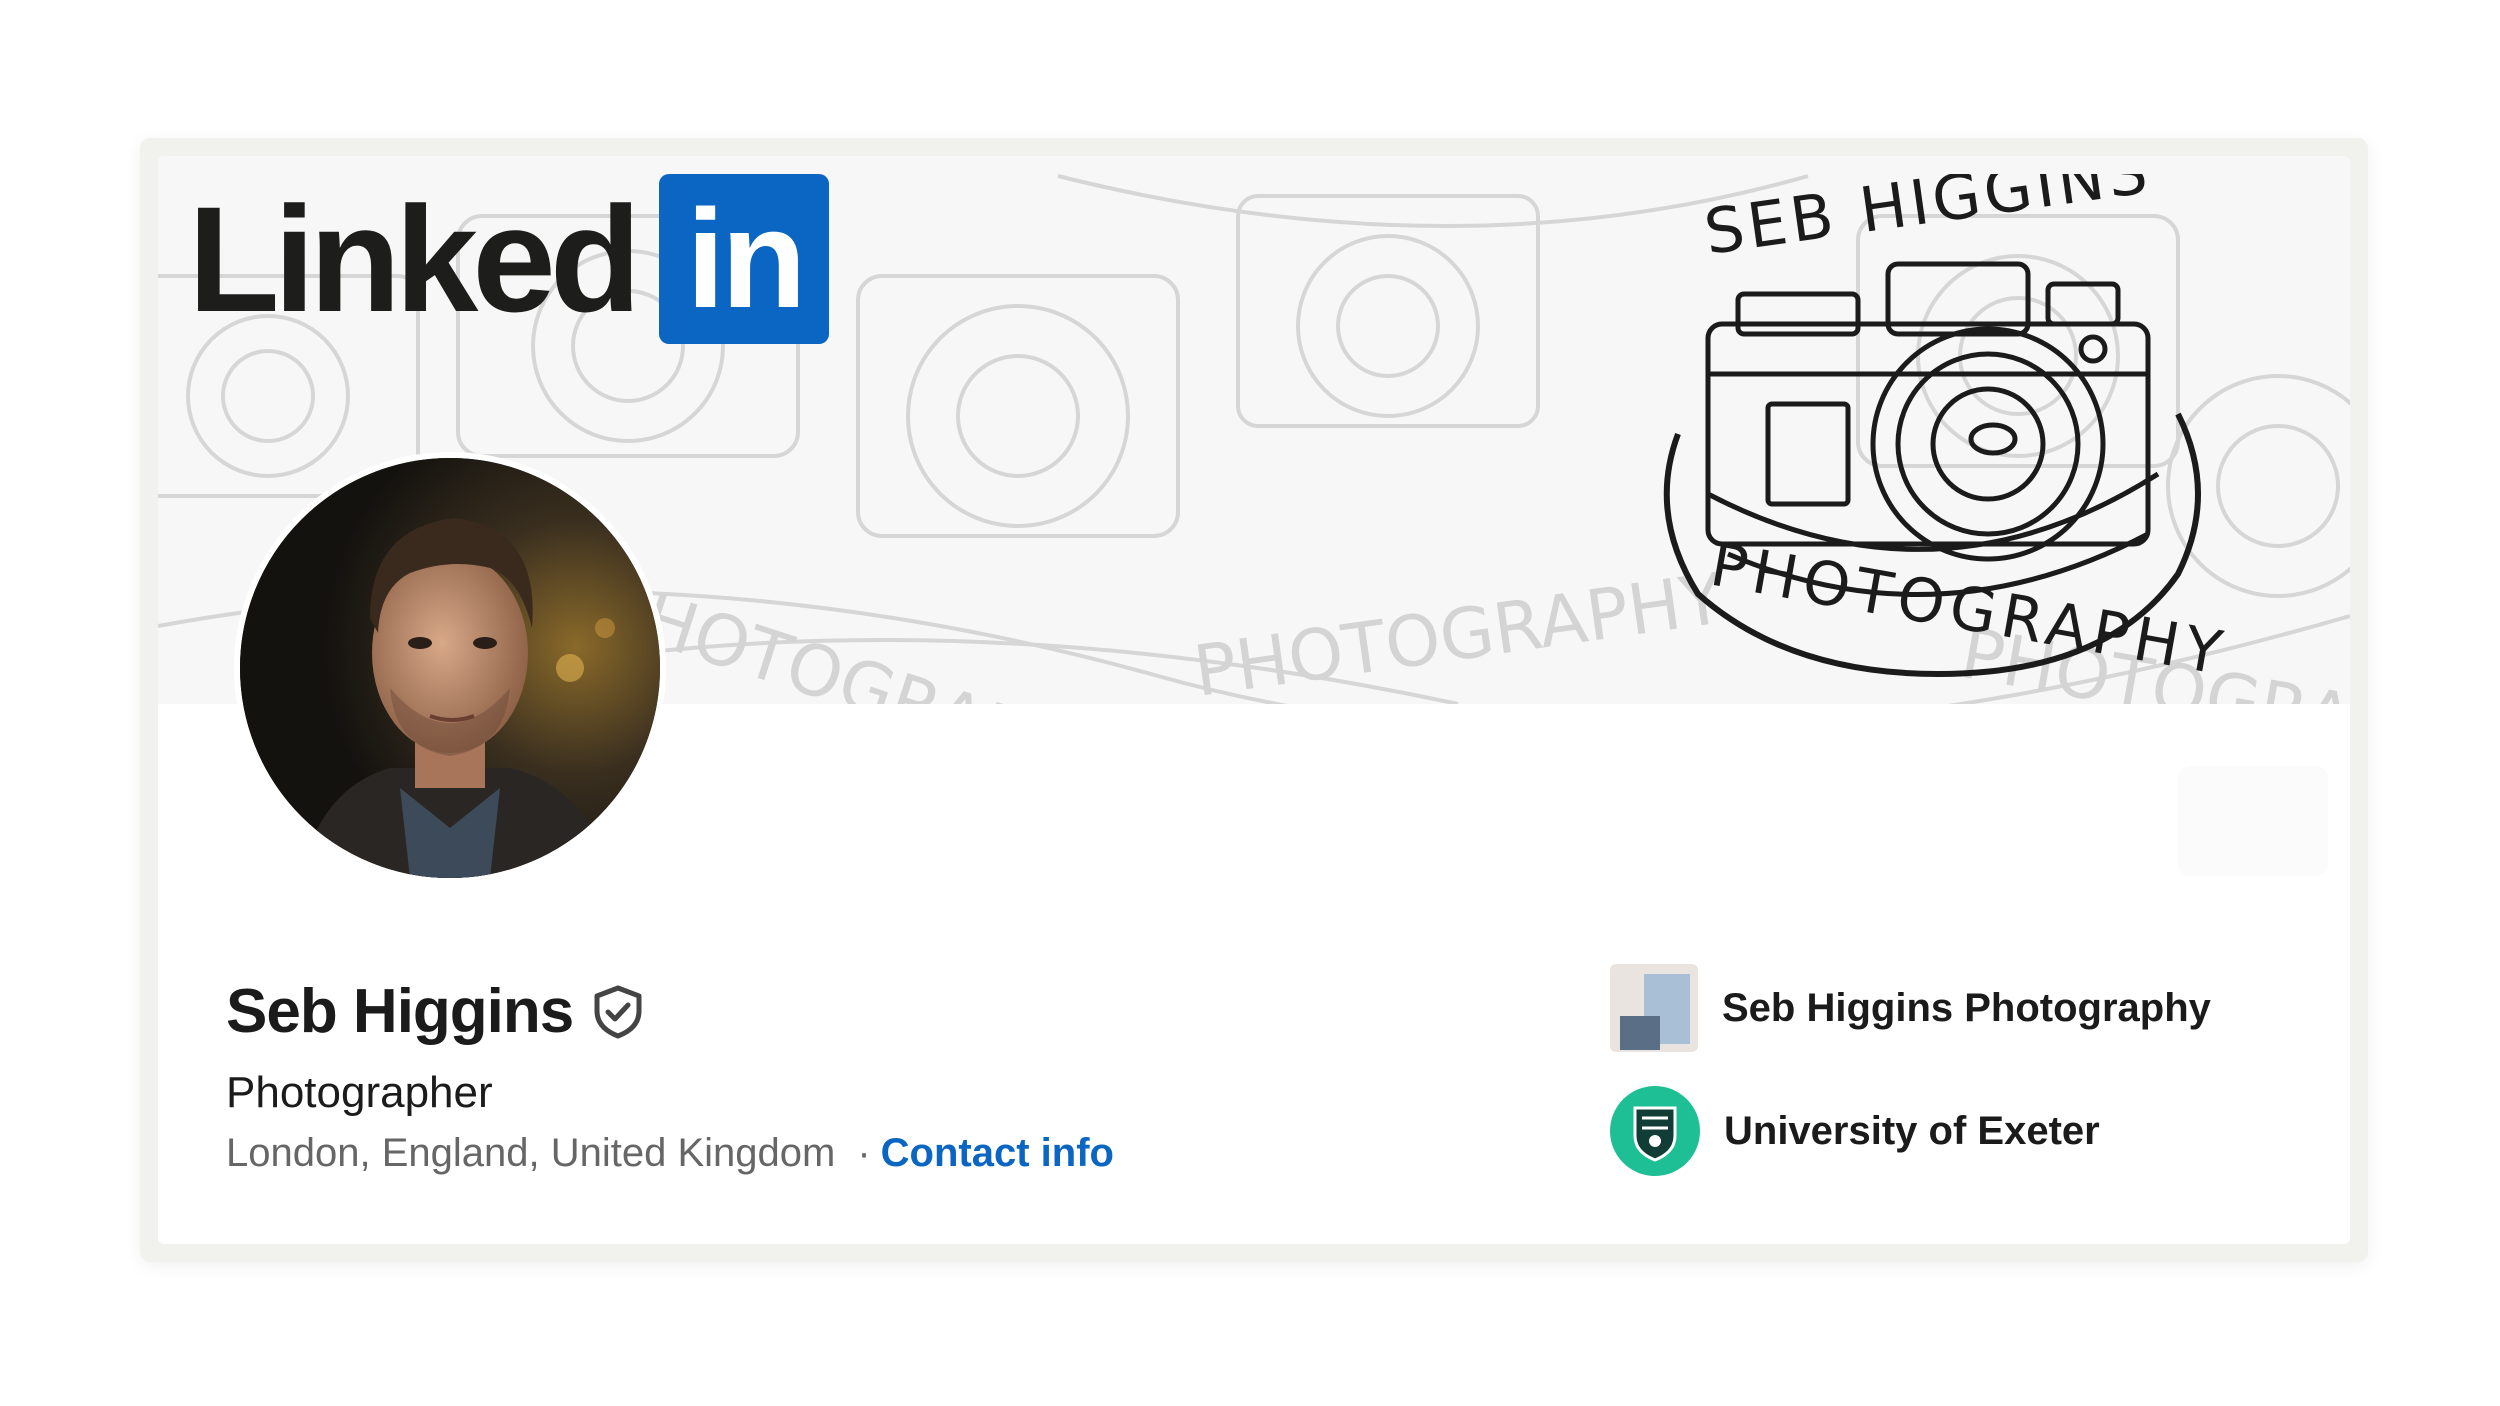  Describe the element at coordinates (359, 1092) in the screenshot. I see `profile-headline: Photographer` at that location.